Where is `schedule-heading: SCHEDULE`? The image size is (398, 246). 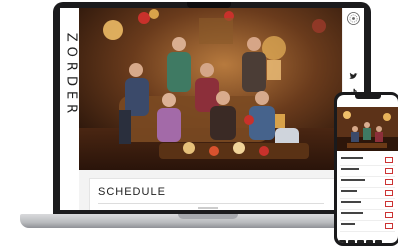 schedule-heading: SCHEDULE is located at coordinates (132, 192).